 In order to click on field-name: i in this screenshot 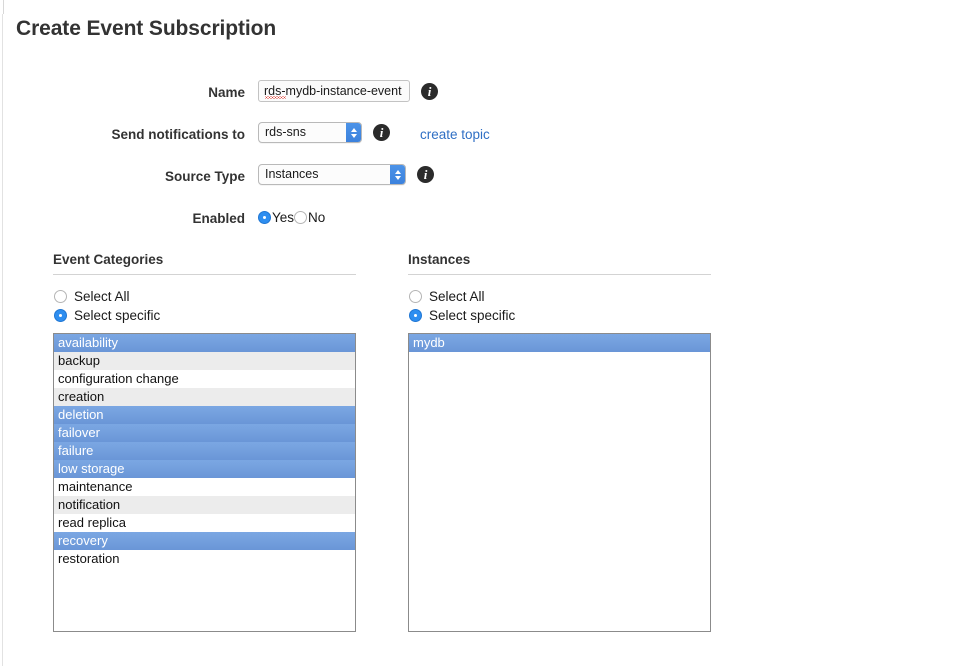, I will do `click(348, 91)`.